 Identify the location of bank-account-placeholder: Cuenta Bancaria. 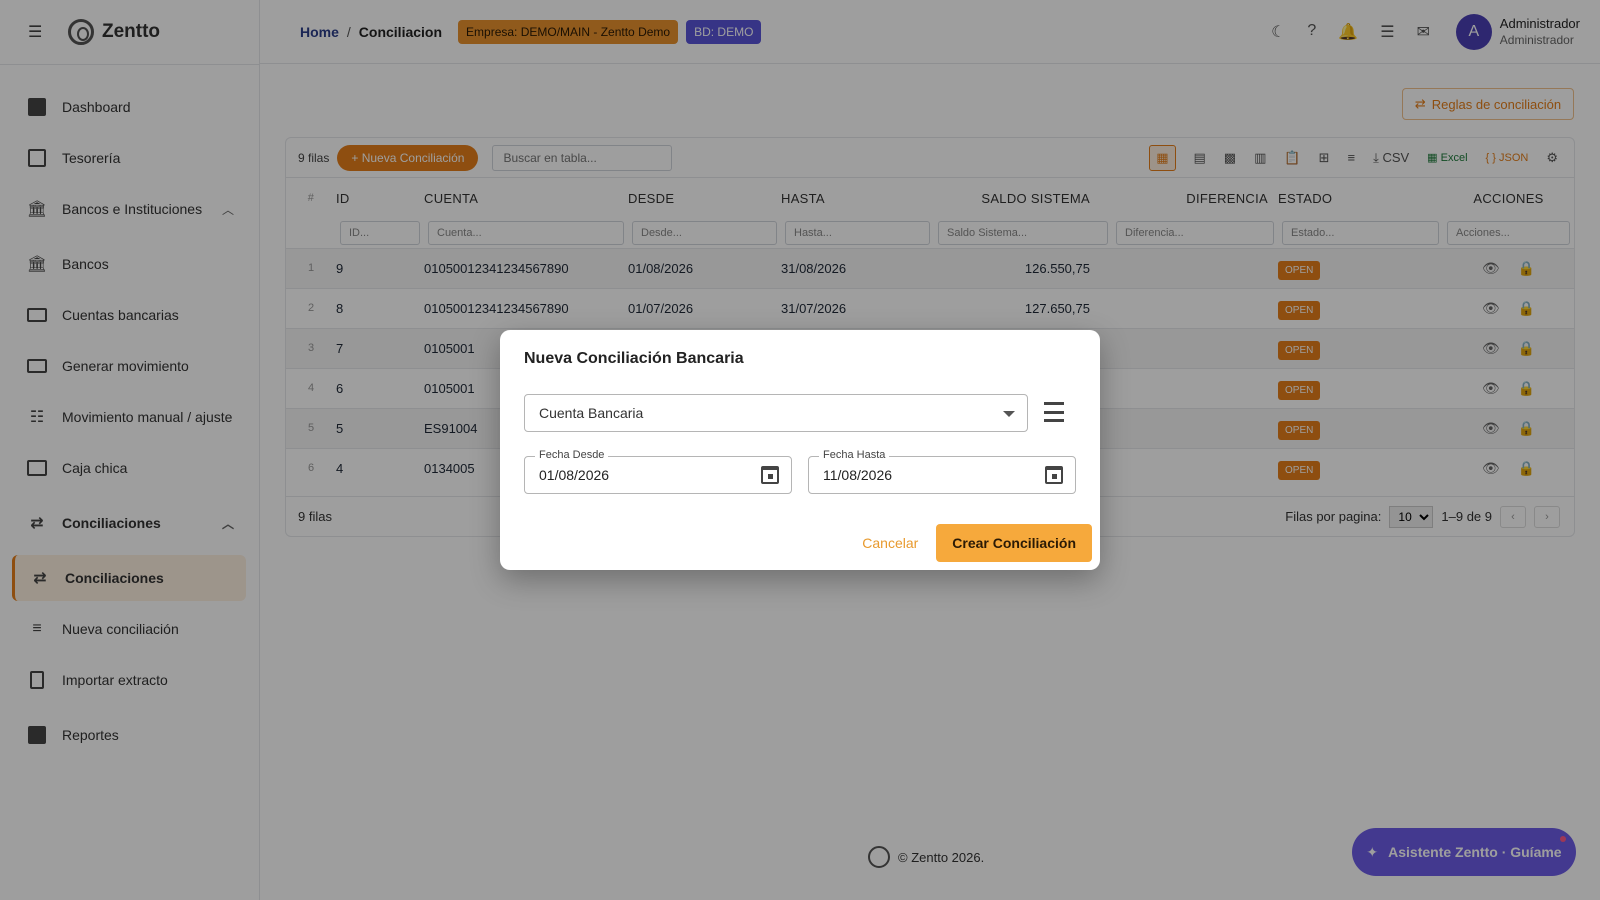
(591, 413).